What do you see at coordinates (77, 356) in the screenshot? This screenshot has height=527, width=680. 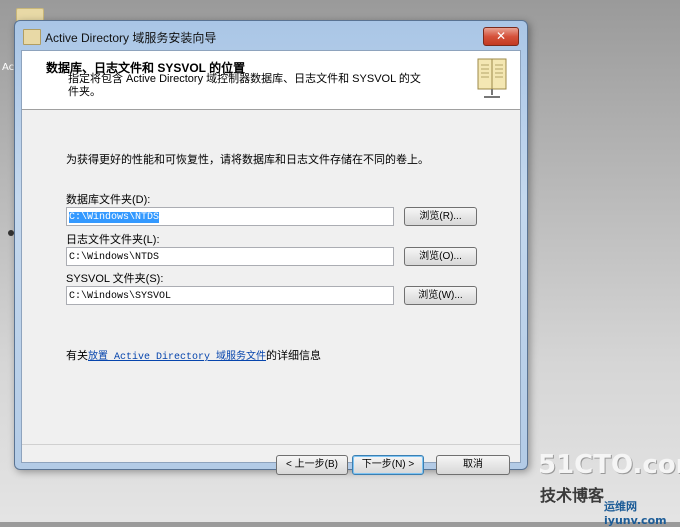 I see `more-info-prefix: 有关` at bounding box center [77, 356].